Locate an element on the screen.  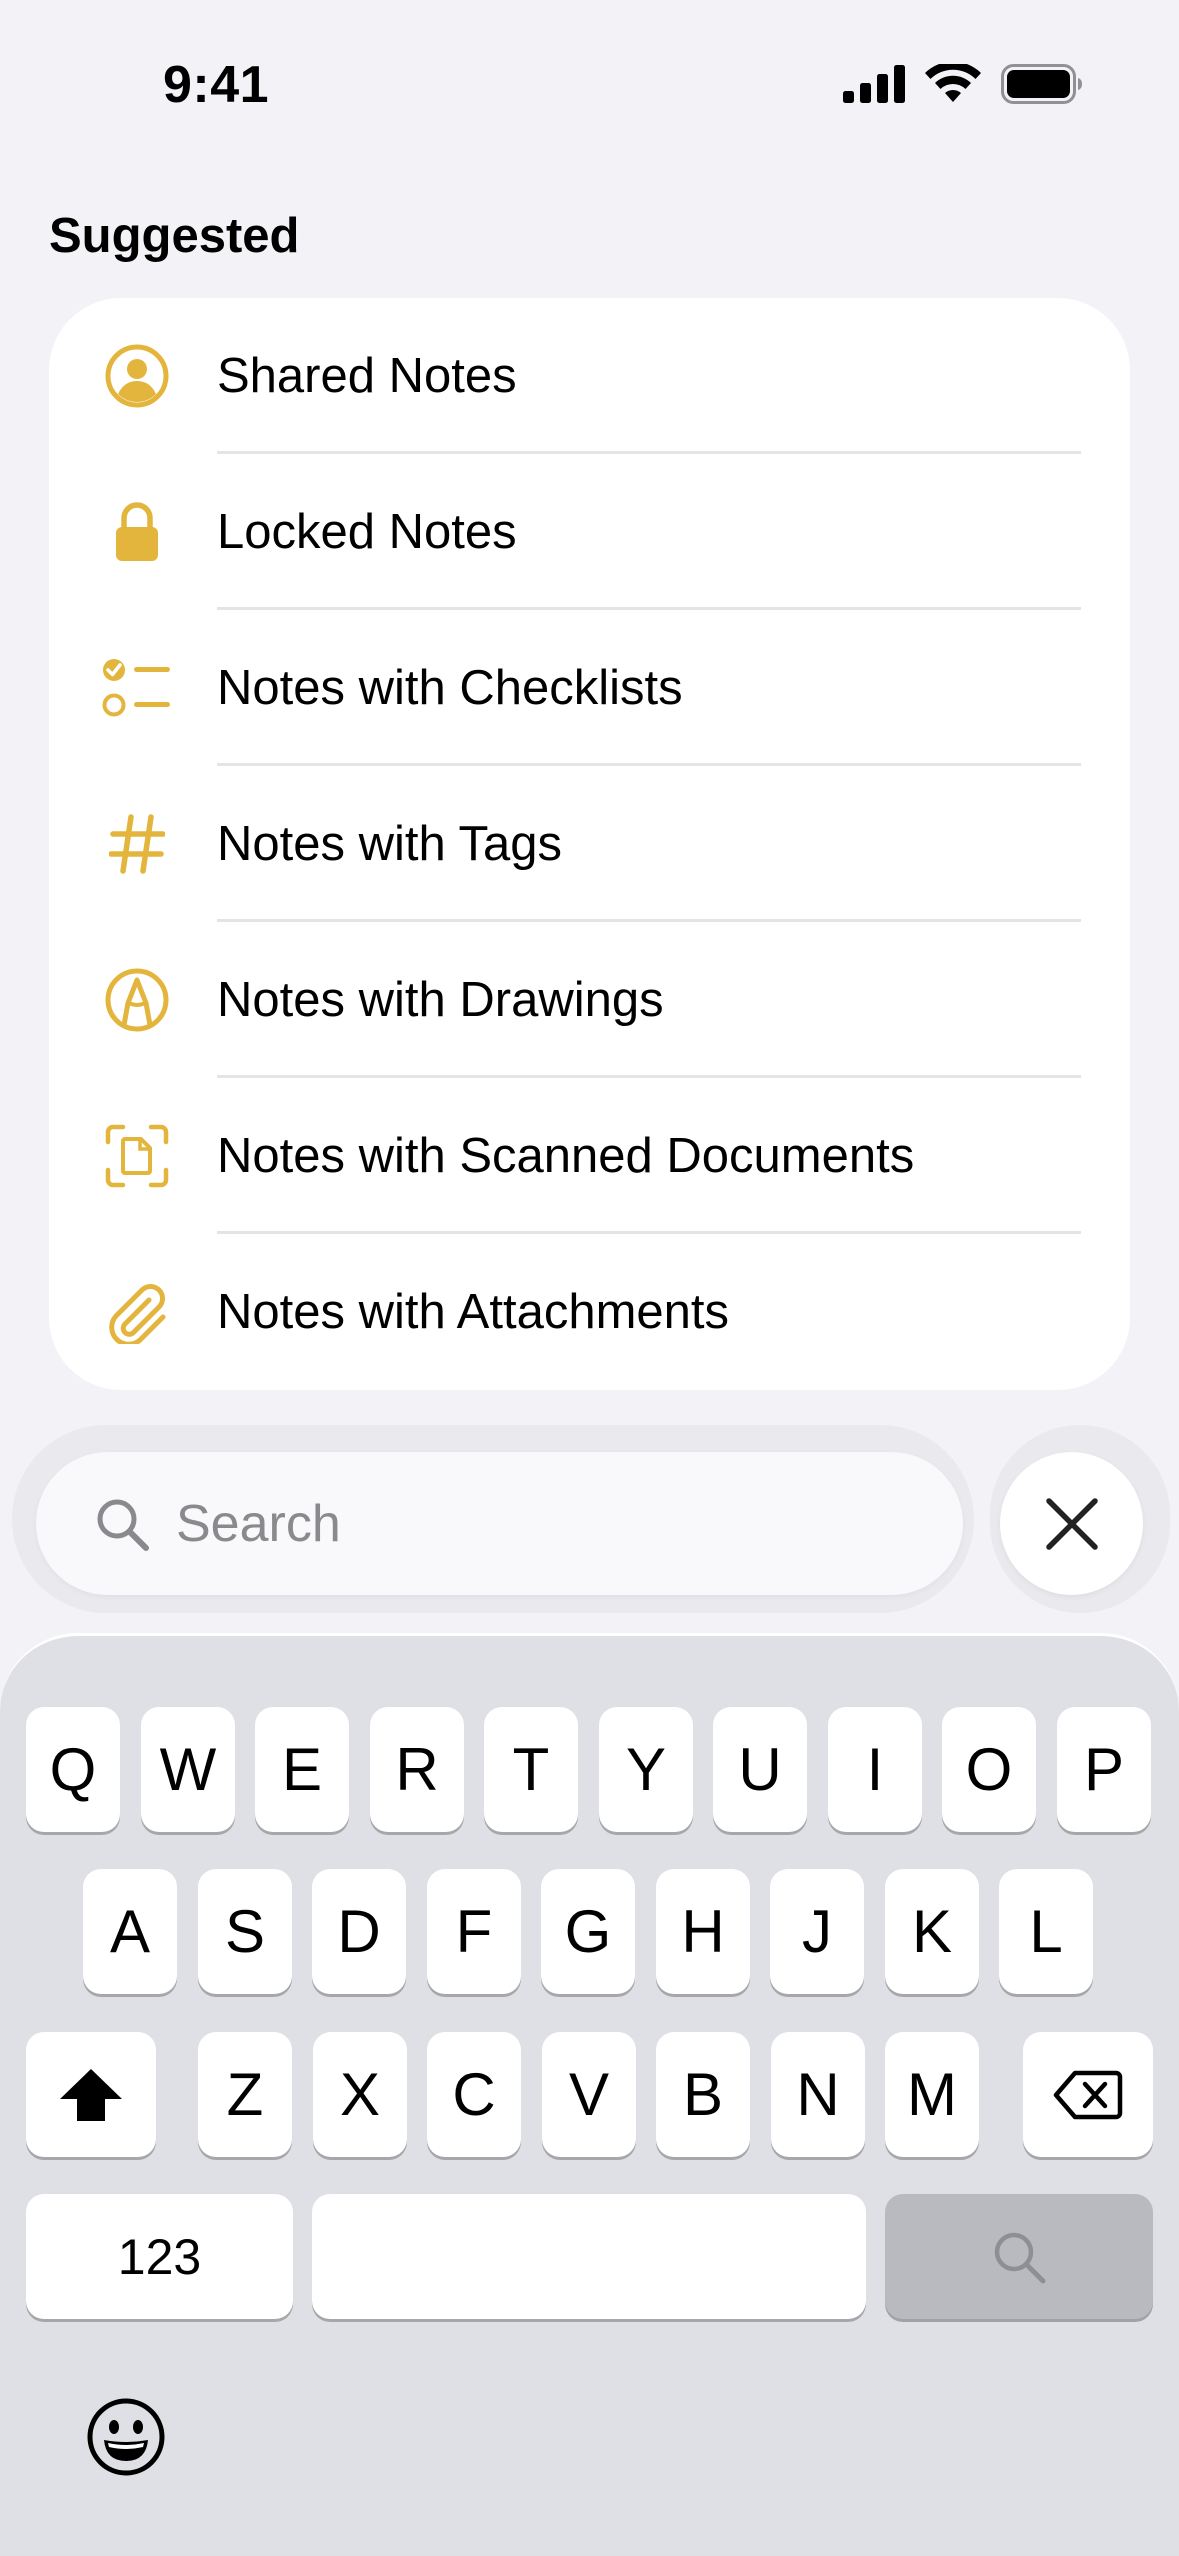
suggestion-notes-with-scanned-documents: Notes with Scanned Documents is located at coordinates (589, 1156).